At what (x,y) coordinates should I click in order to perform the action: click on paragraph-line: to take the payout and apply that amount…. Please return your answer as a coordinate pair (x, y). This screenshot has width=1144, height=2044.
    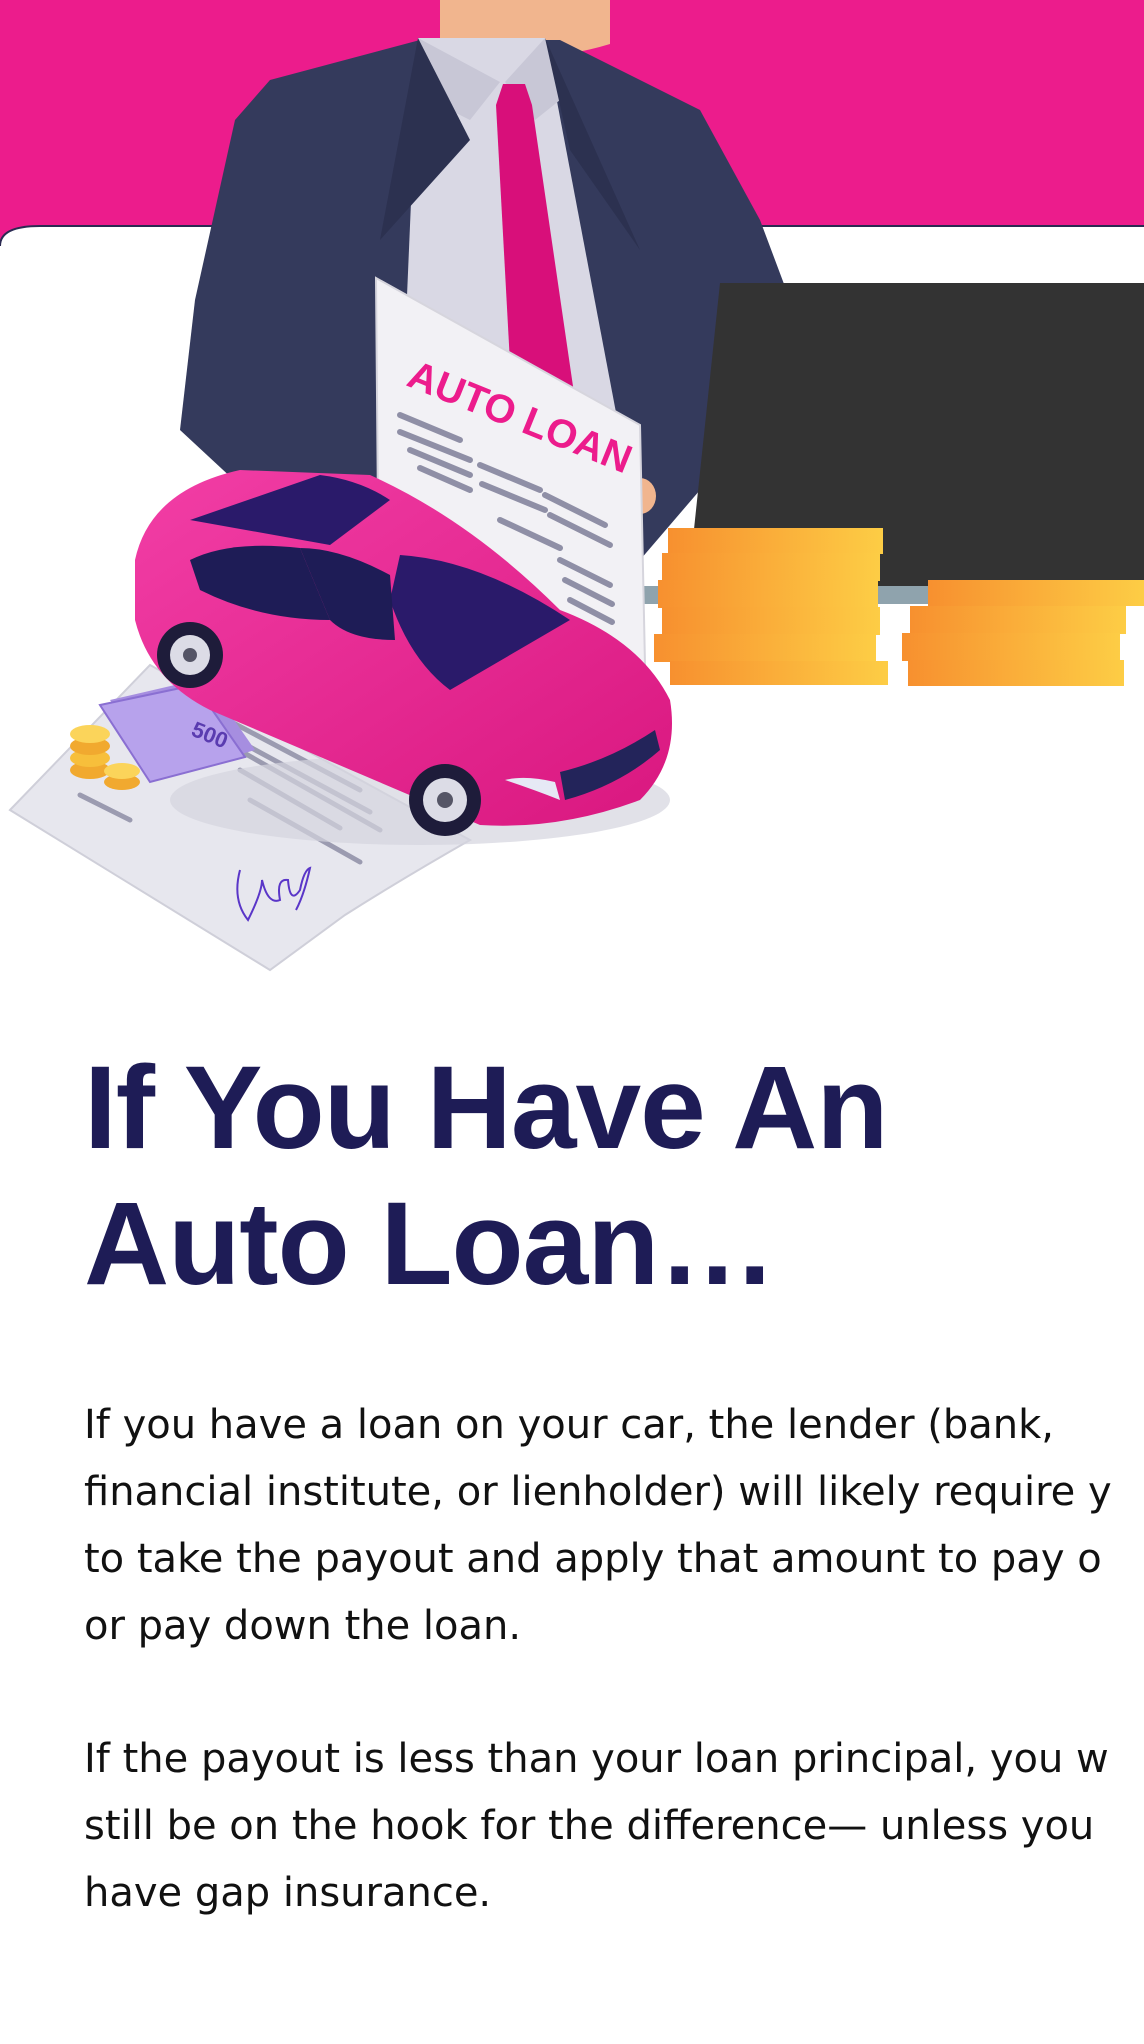
    Looking at the image, I should click on (593, 1559).